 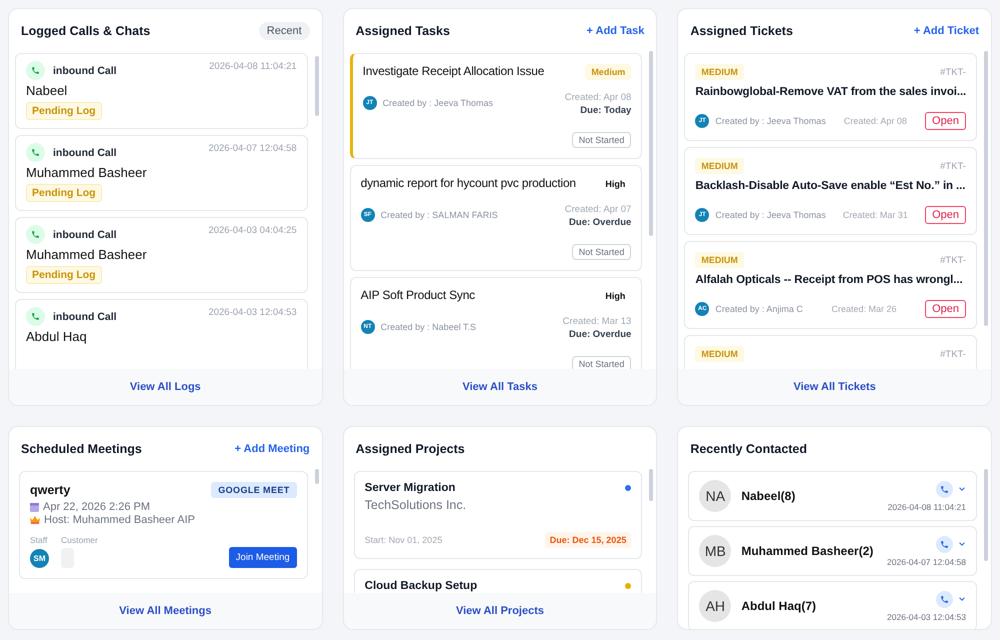 What do you see at coordinates (421, 586) in the screenshot?
I see `project-name: Cloud Backup Setup` at bounding box center [421, 586].